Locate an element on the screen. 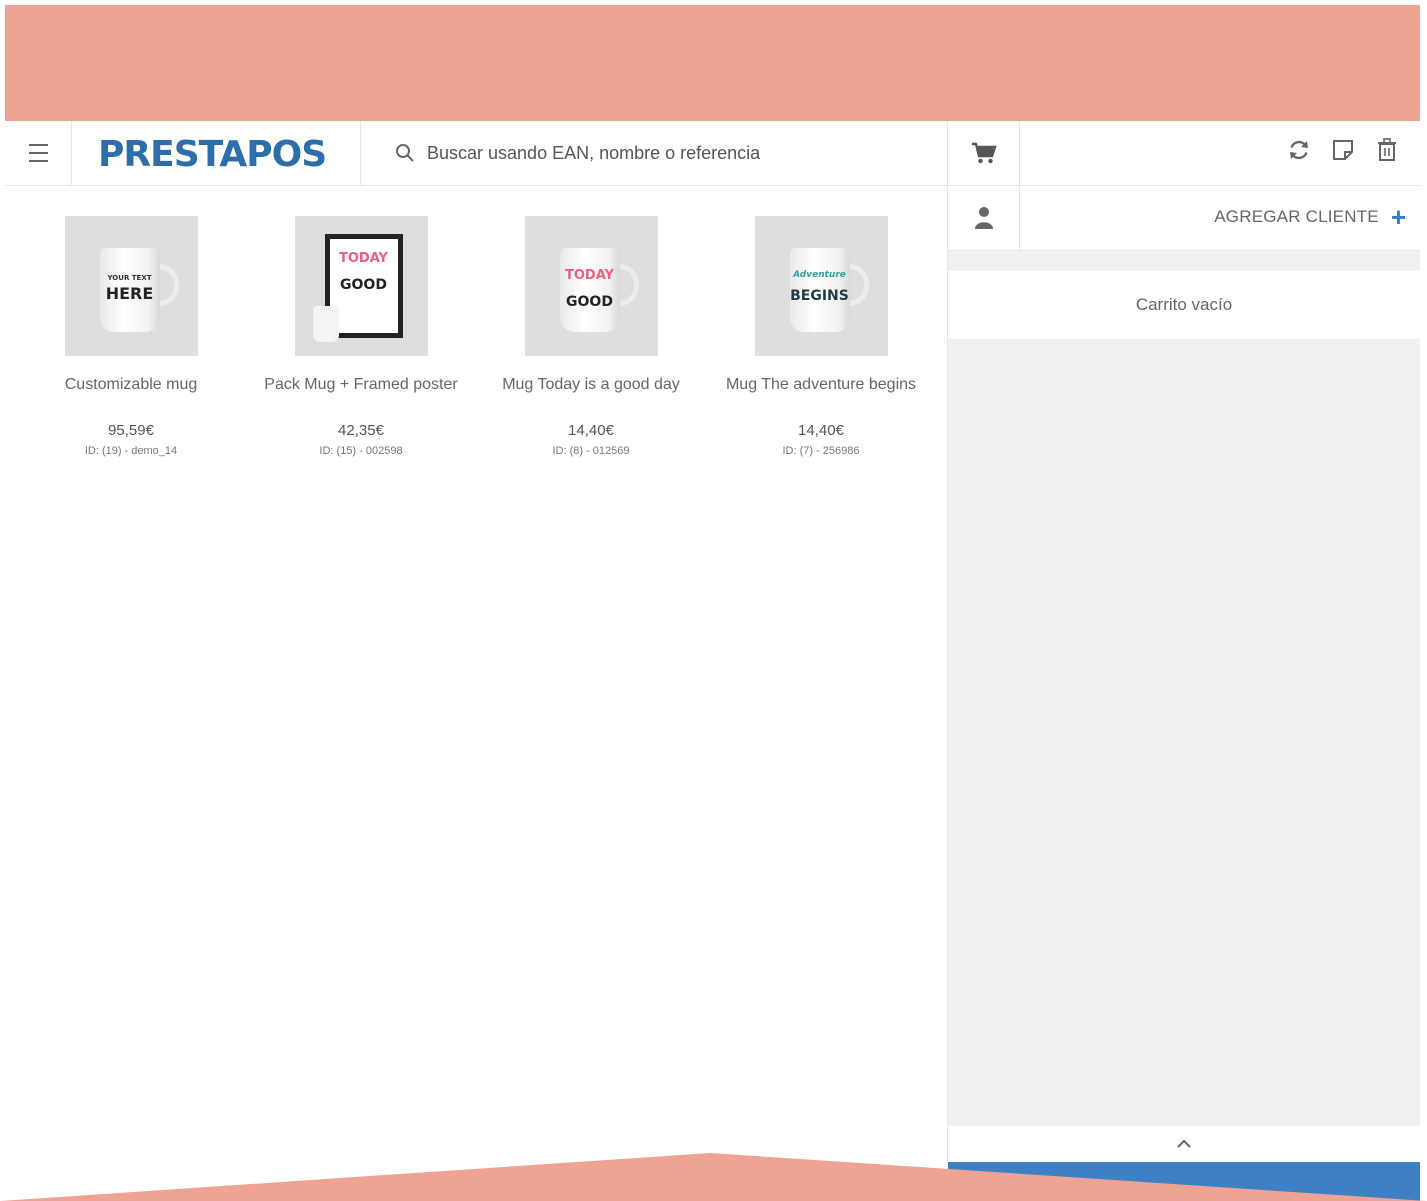 The height and width of the screenshot is (1201, 1427). customer-row: AGREGAR CLIENTE + is located at coordinates (1184, 218).